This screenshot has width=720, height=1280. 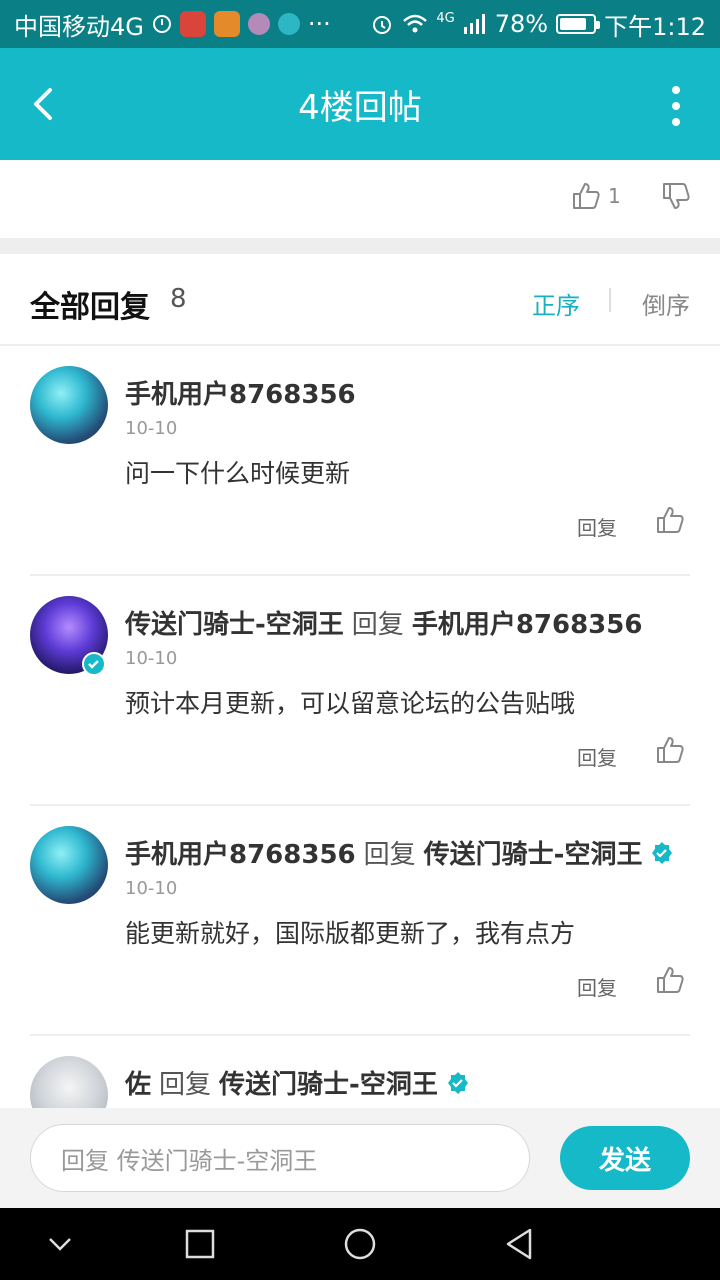 I want to click on send-button: 发送, so click(x=625, y=1158).